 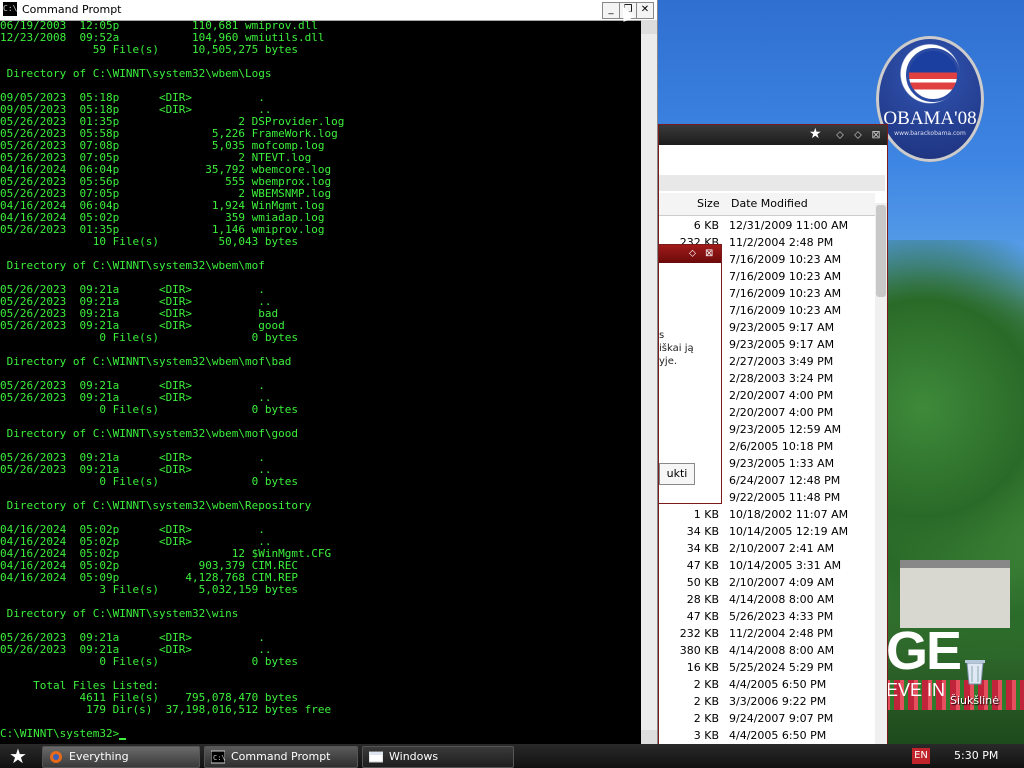 I want to click on file-date-modified: 2/28/2003 3:24 PM, so click(x=781, y=378).